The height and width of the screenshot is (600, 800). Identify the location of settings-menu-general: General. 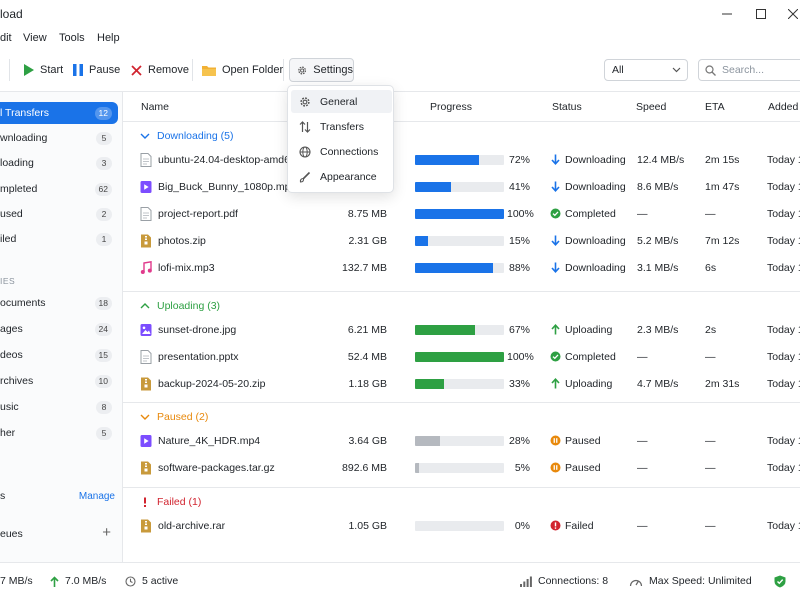
(341, 101).